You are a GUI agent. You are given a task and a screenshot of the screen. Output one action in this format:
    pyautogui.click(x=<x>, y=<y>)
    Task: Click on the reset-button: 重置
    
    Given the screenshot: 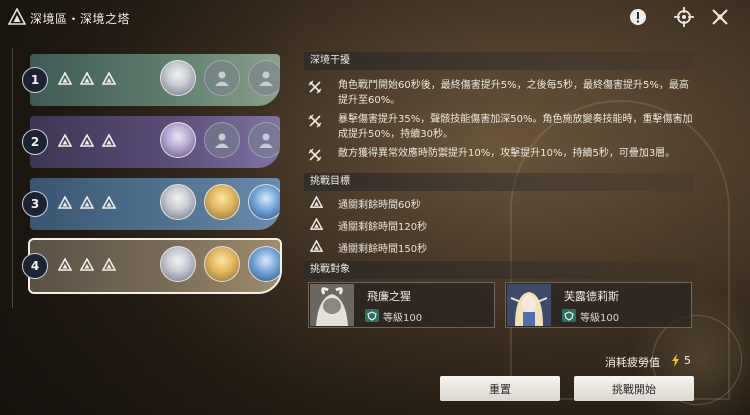 What is the action you would take?
    pyautogui.click(x=500, y=388)
    